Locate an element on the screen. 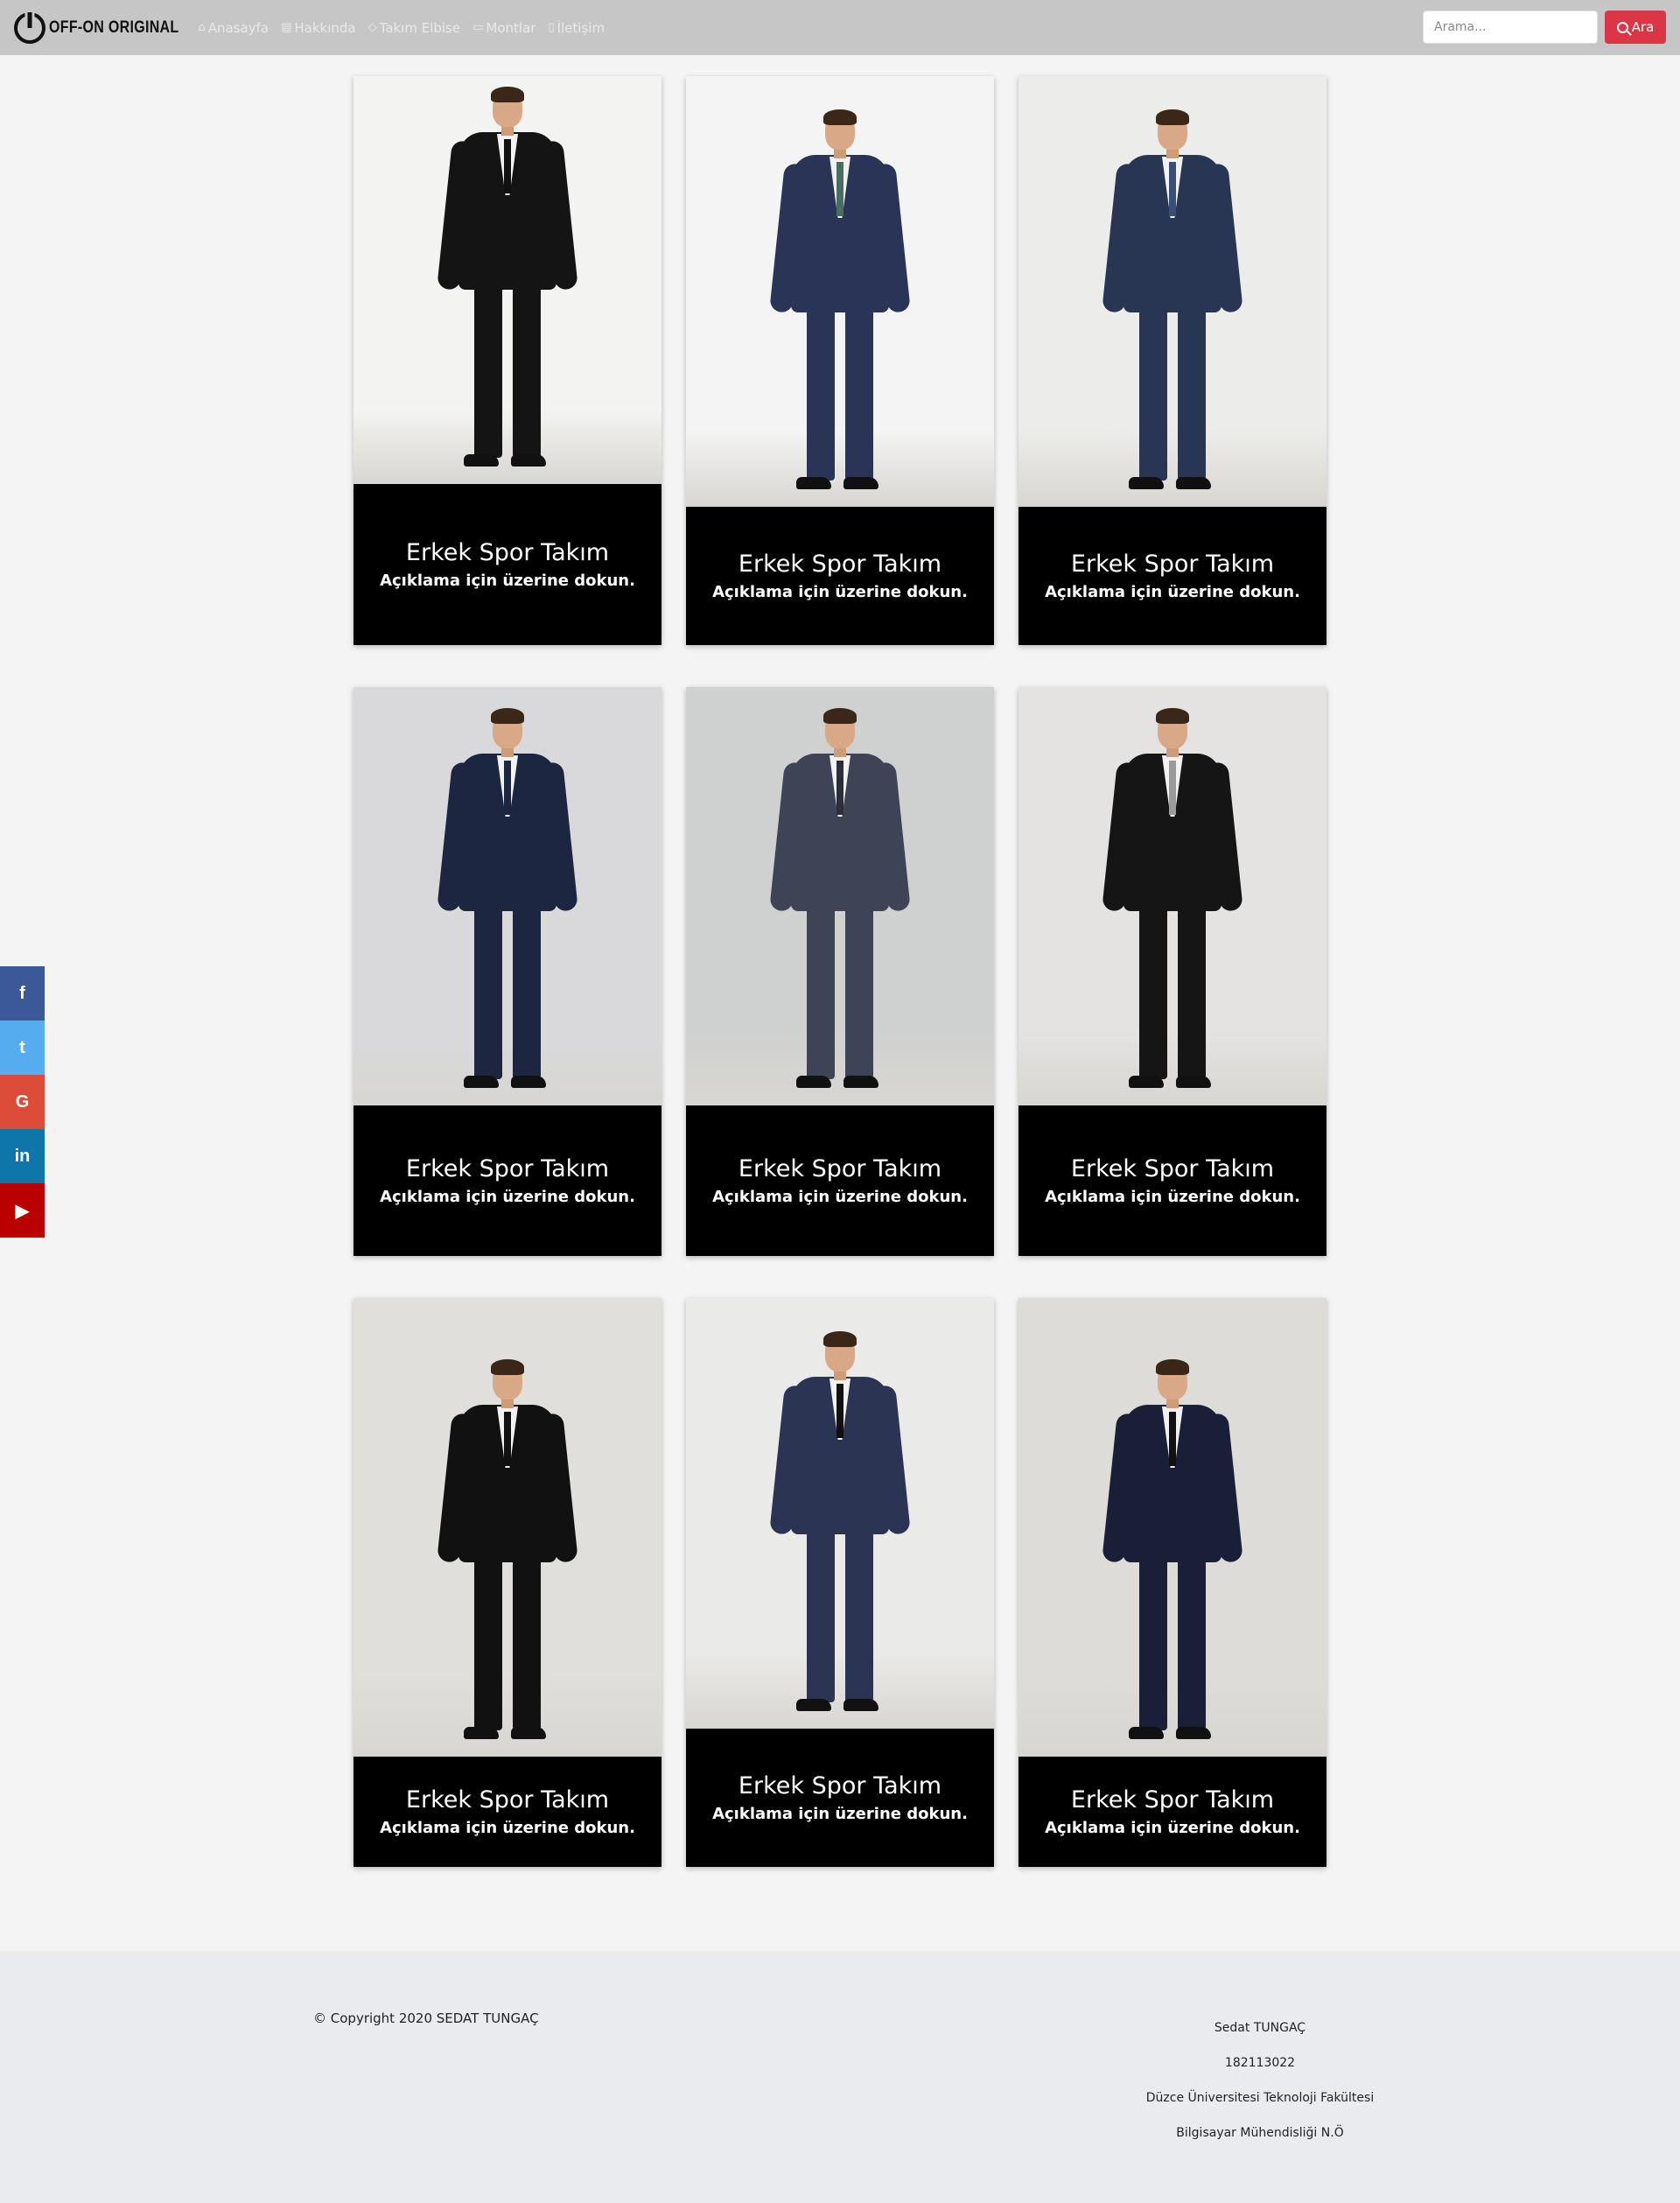  jacket-icon: ▭ is located at coordinates (478, 27).